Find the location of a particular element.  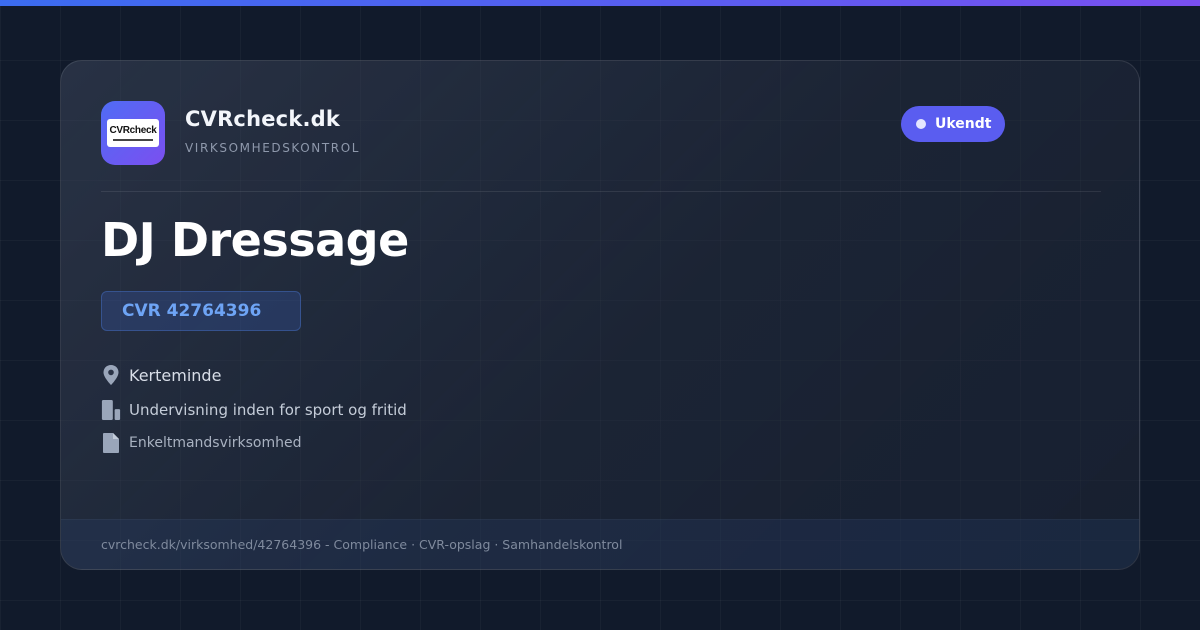

location-text: Kerteminde is located at coordinates (175, 375).